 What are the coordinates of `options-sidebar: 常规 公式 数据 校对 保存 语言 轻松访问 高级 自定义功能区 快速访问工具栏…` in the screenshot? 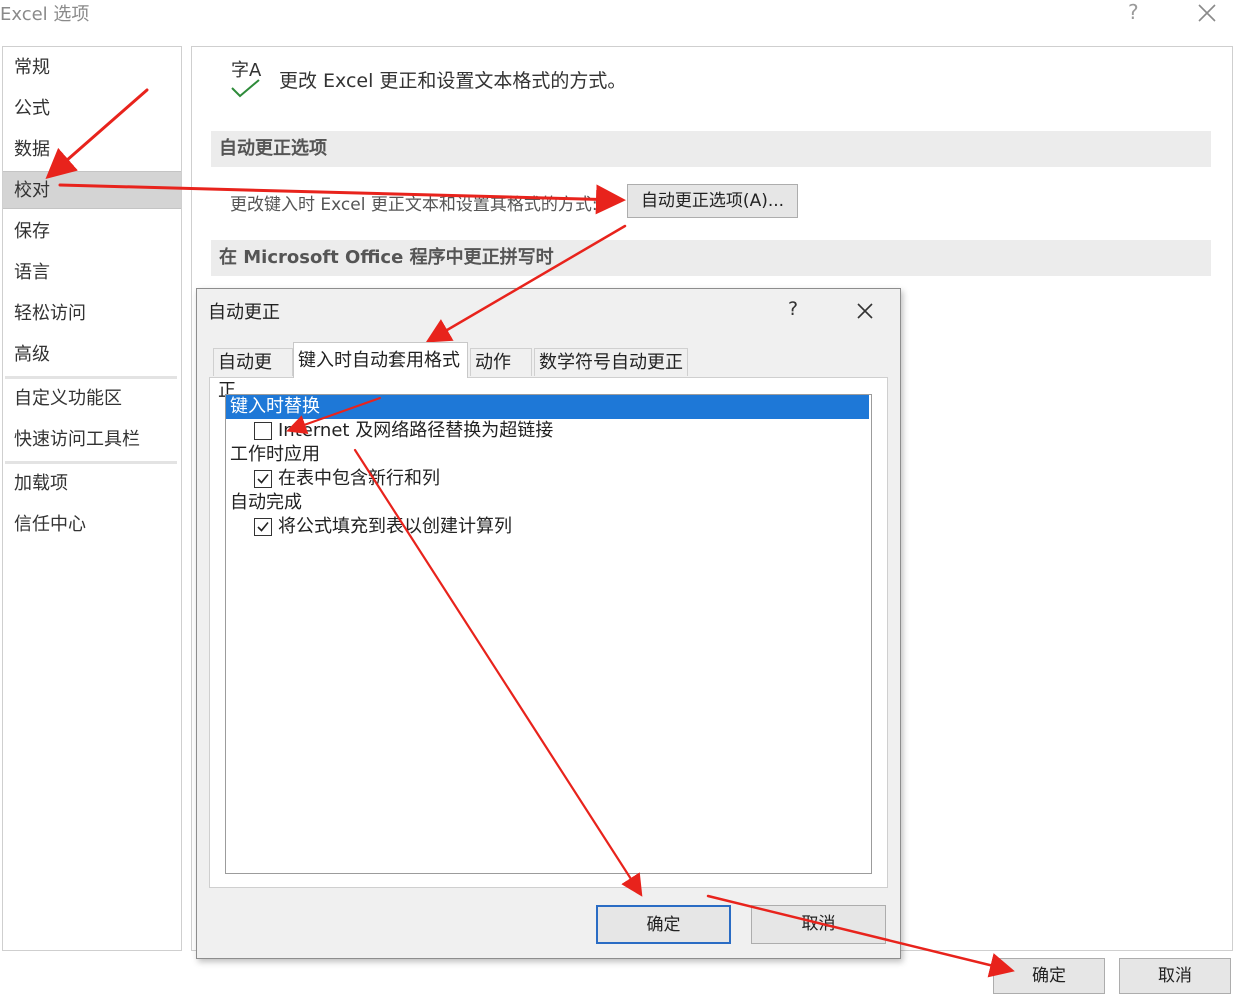 It's located at (92, 498).